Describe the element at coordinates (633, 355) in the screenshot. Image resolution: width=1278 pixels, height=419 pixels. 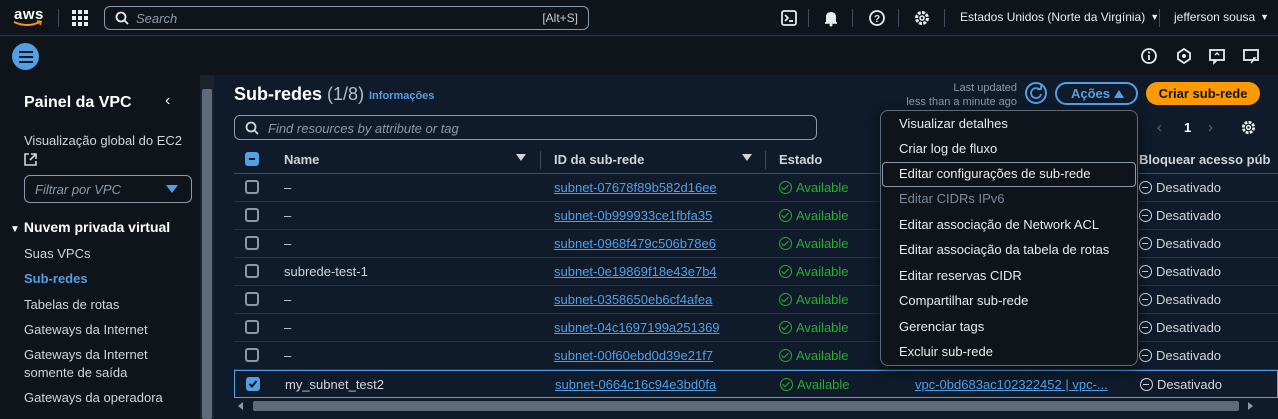
I see `row-subnet-id-link: subnet-00f60ebd0d39e21f7` at that location.